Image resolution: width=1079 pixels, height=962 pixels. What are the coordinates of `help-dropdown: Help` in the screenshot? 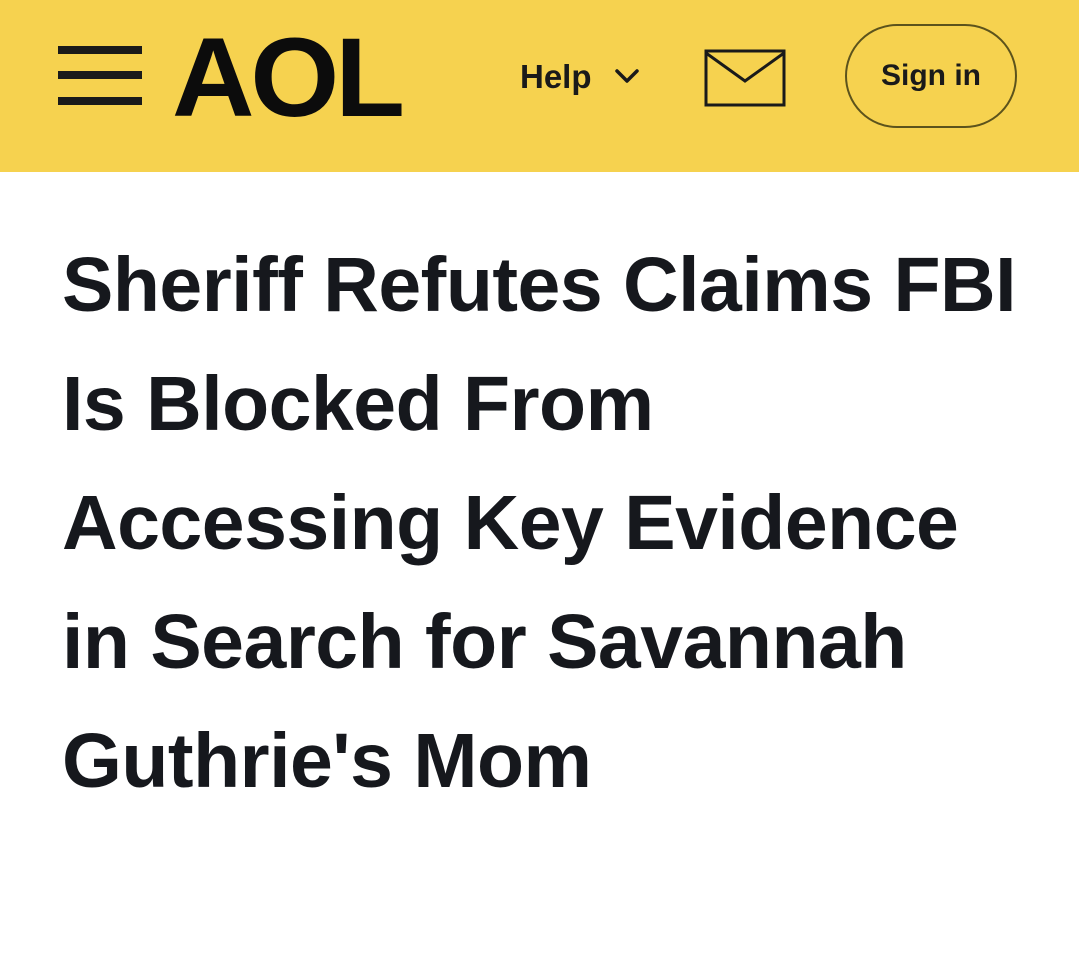 It's located at (580, 77).